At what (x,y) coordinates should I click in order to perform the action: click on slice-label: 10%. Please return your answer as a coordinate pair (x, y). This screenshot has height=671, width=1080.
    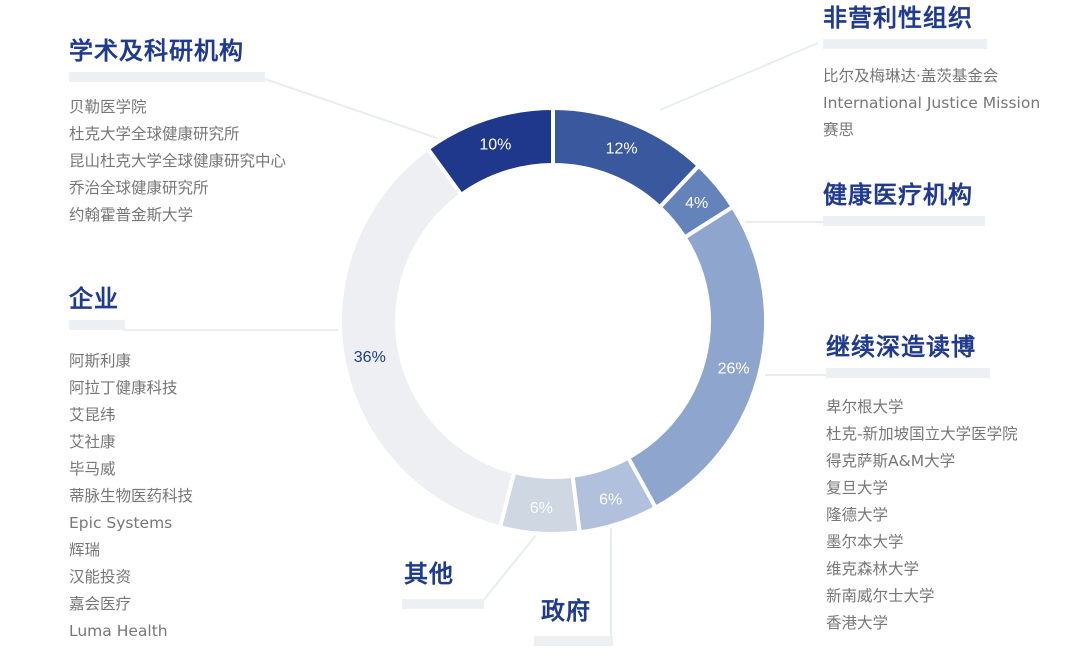
    Looking at the image, I should click on (495, 145).